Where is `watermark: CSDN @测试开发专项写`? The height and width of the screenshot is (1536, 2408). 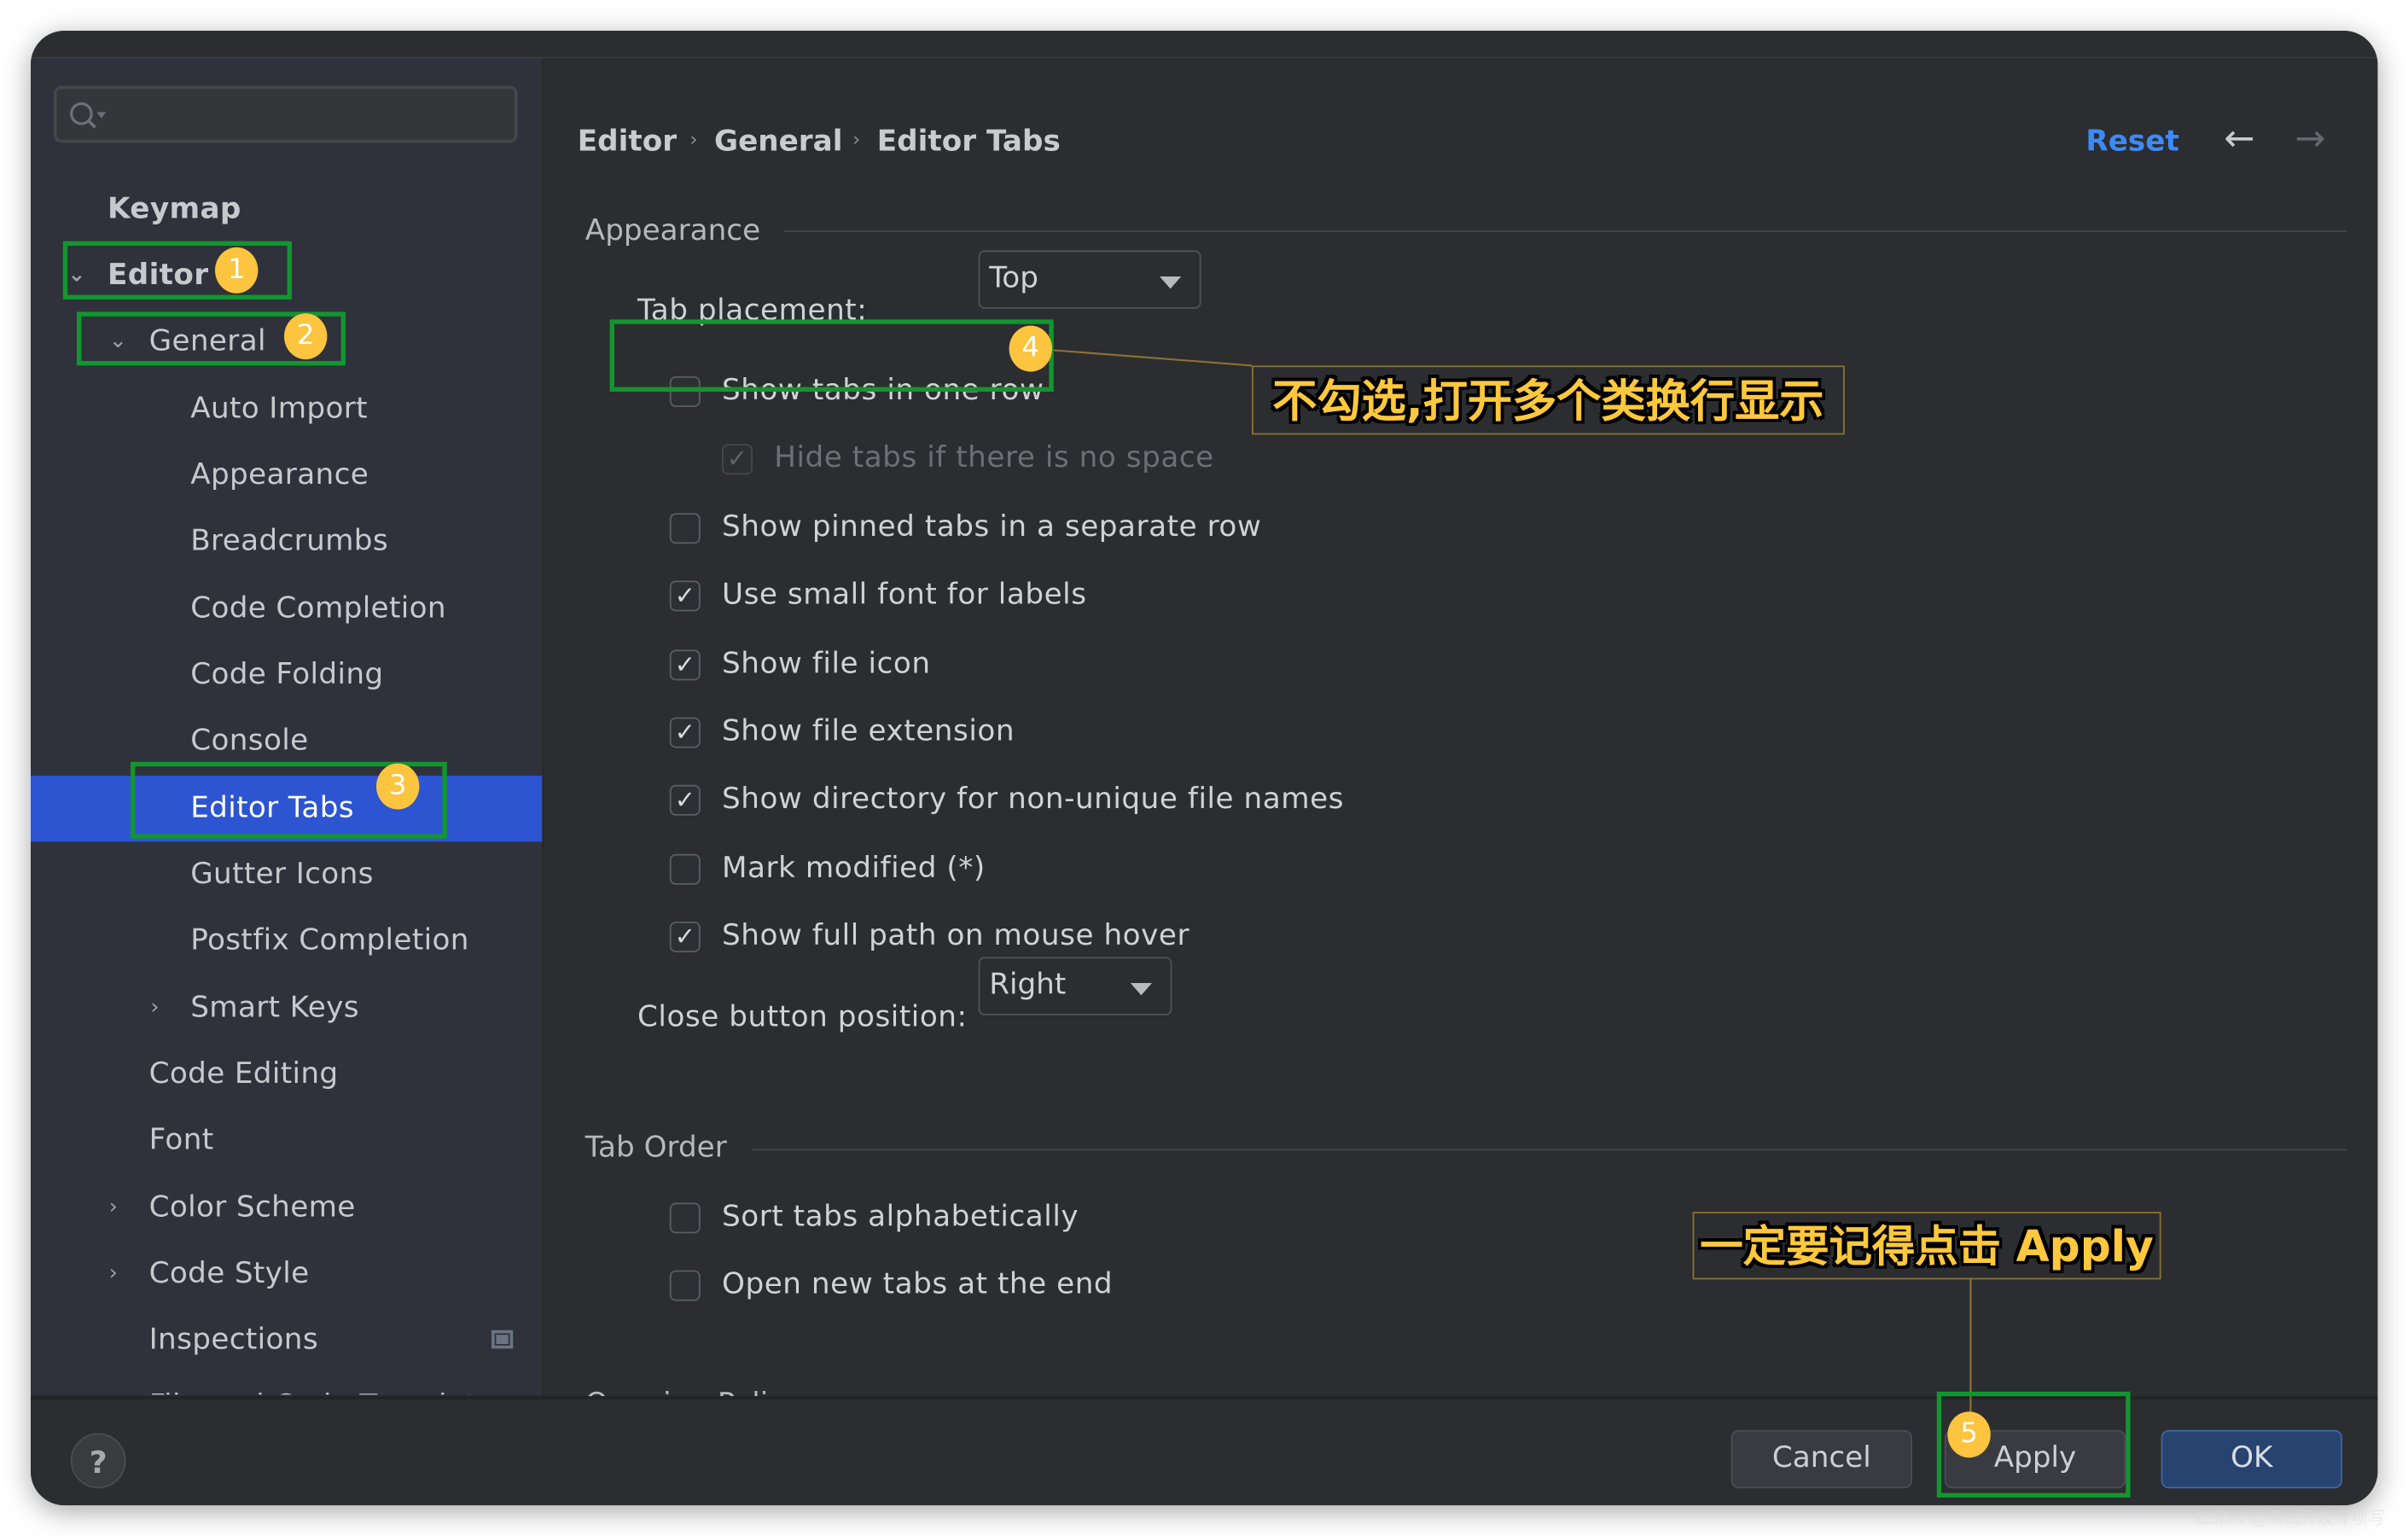
watermark: CSDN @测试开发专项写 is located at coordinates (2291, 1518).